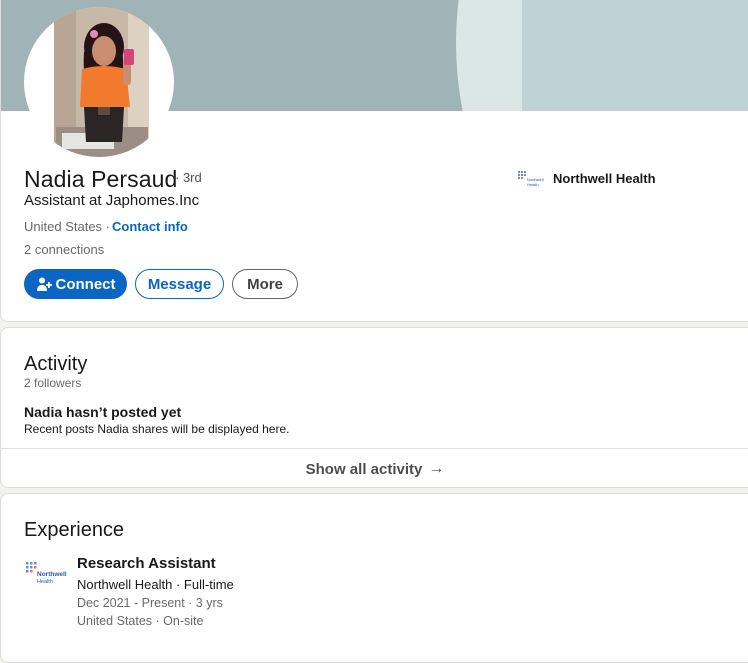 The height and width of the screenshot is (663, 748). Describe the element at coordinates (604, 178) in the screenshot. I see `current-company-link: Northwell Health` at that location.